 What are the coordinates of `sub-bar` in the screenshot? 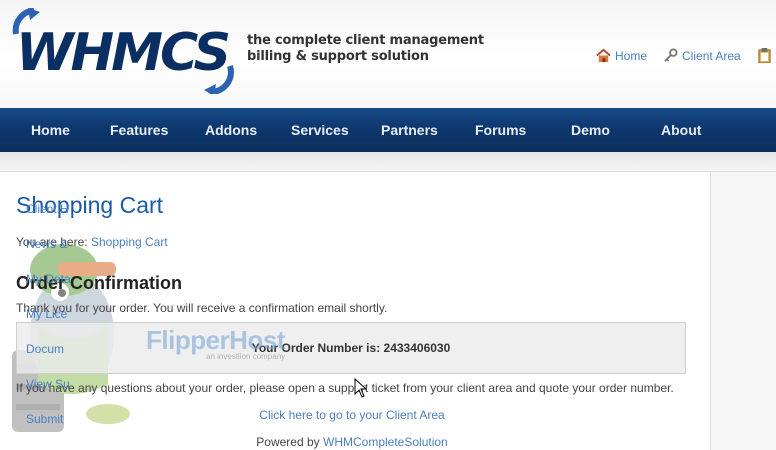 It's located at (388, 162).